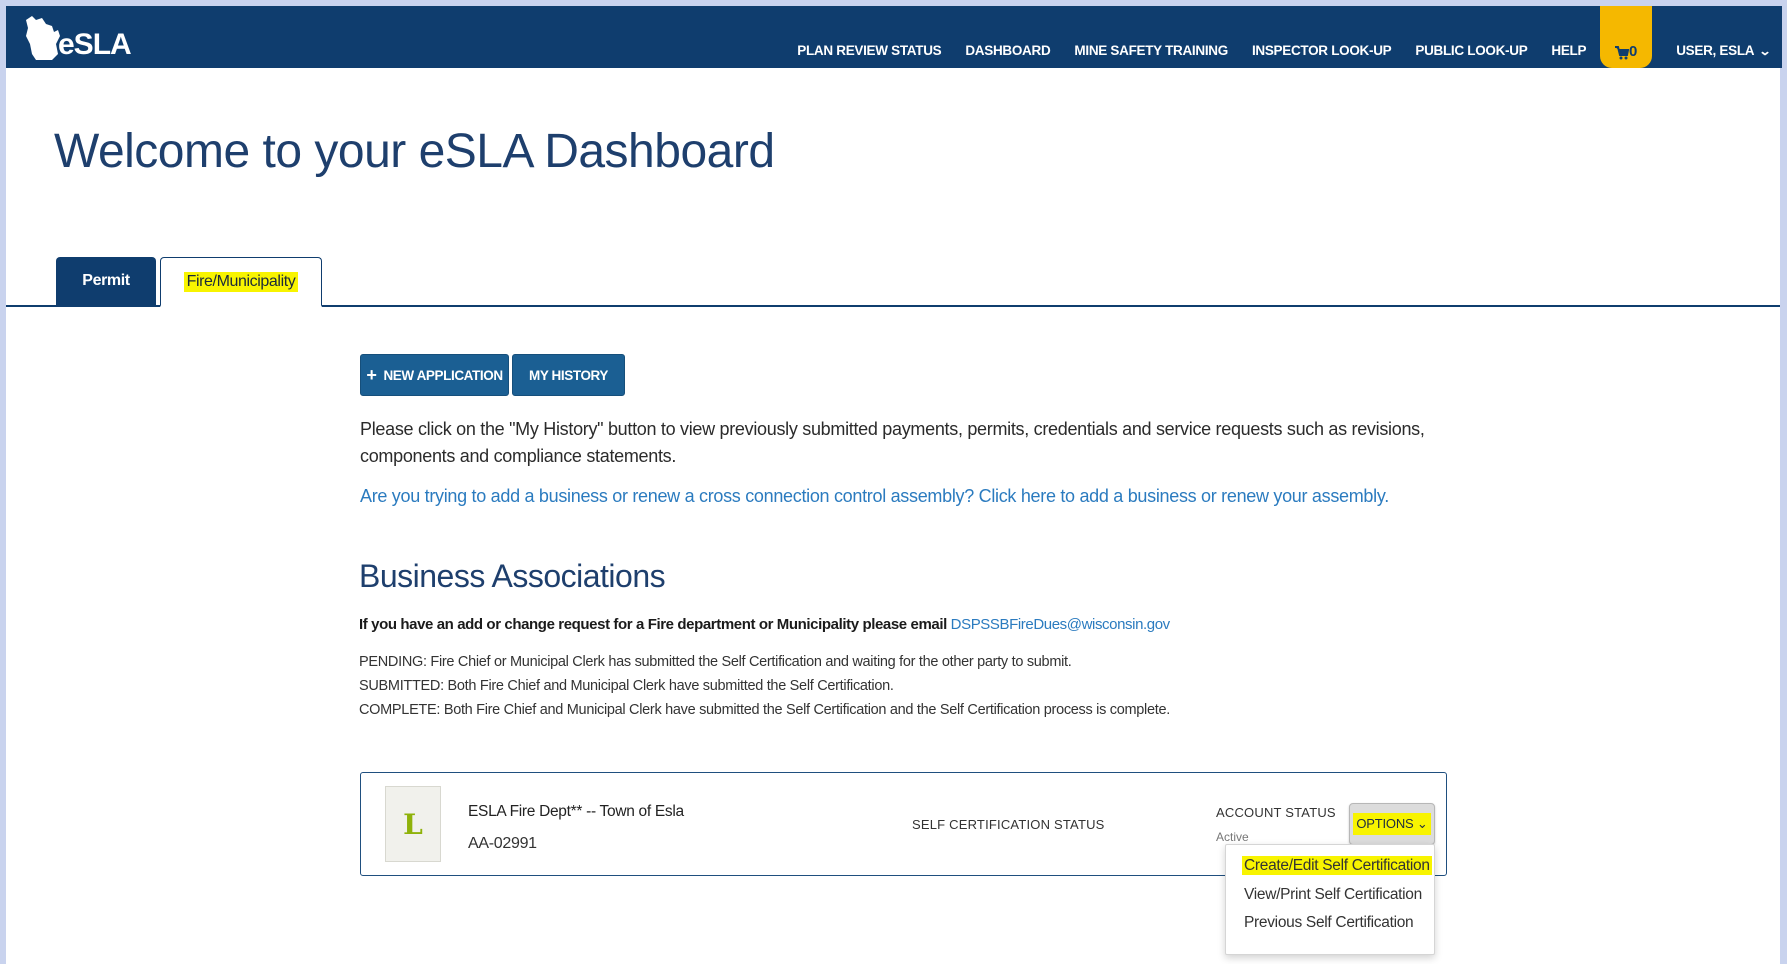  I want to click on organization-badge: L, so click(413, 824).